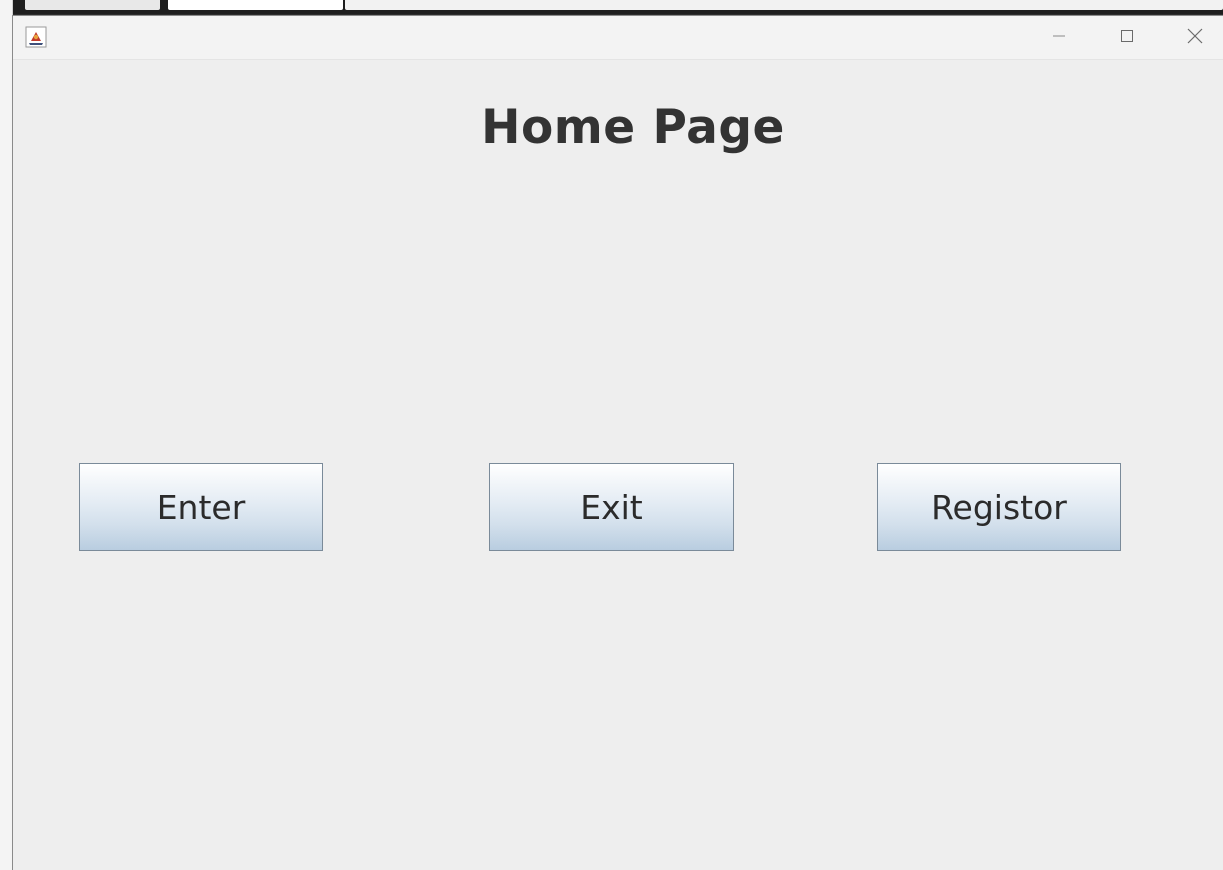 The height and width of the screenshot is (870, 1223). I want to click on exit-button: Exit, so click(611, 507).